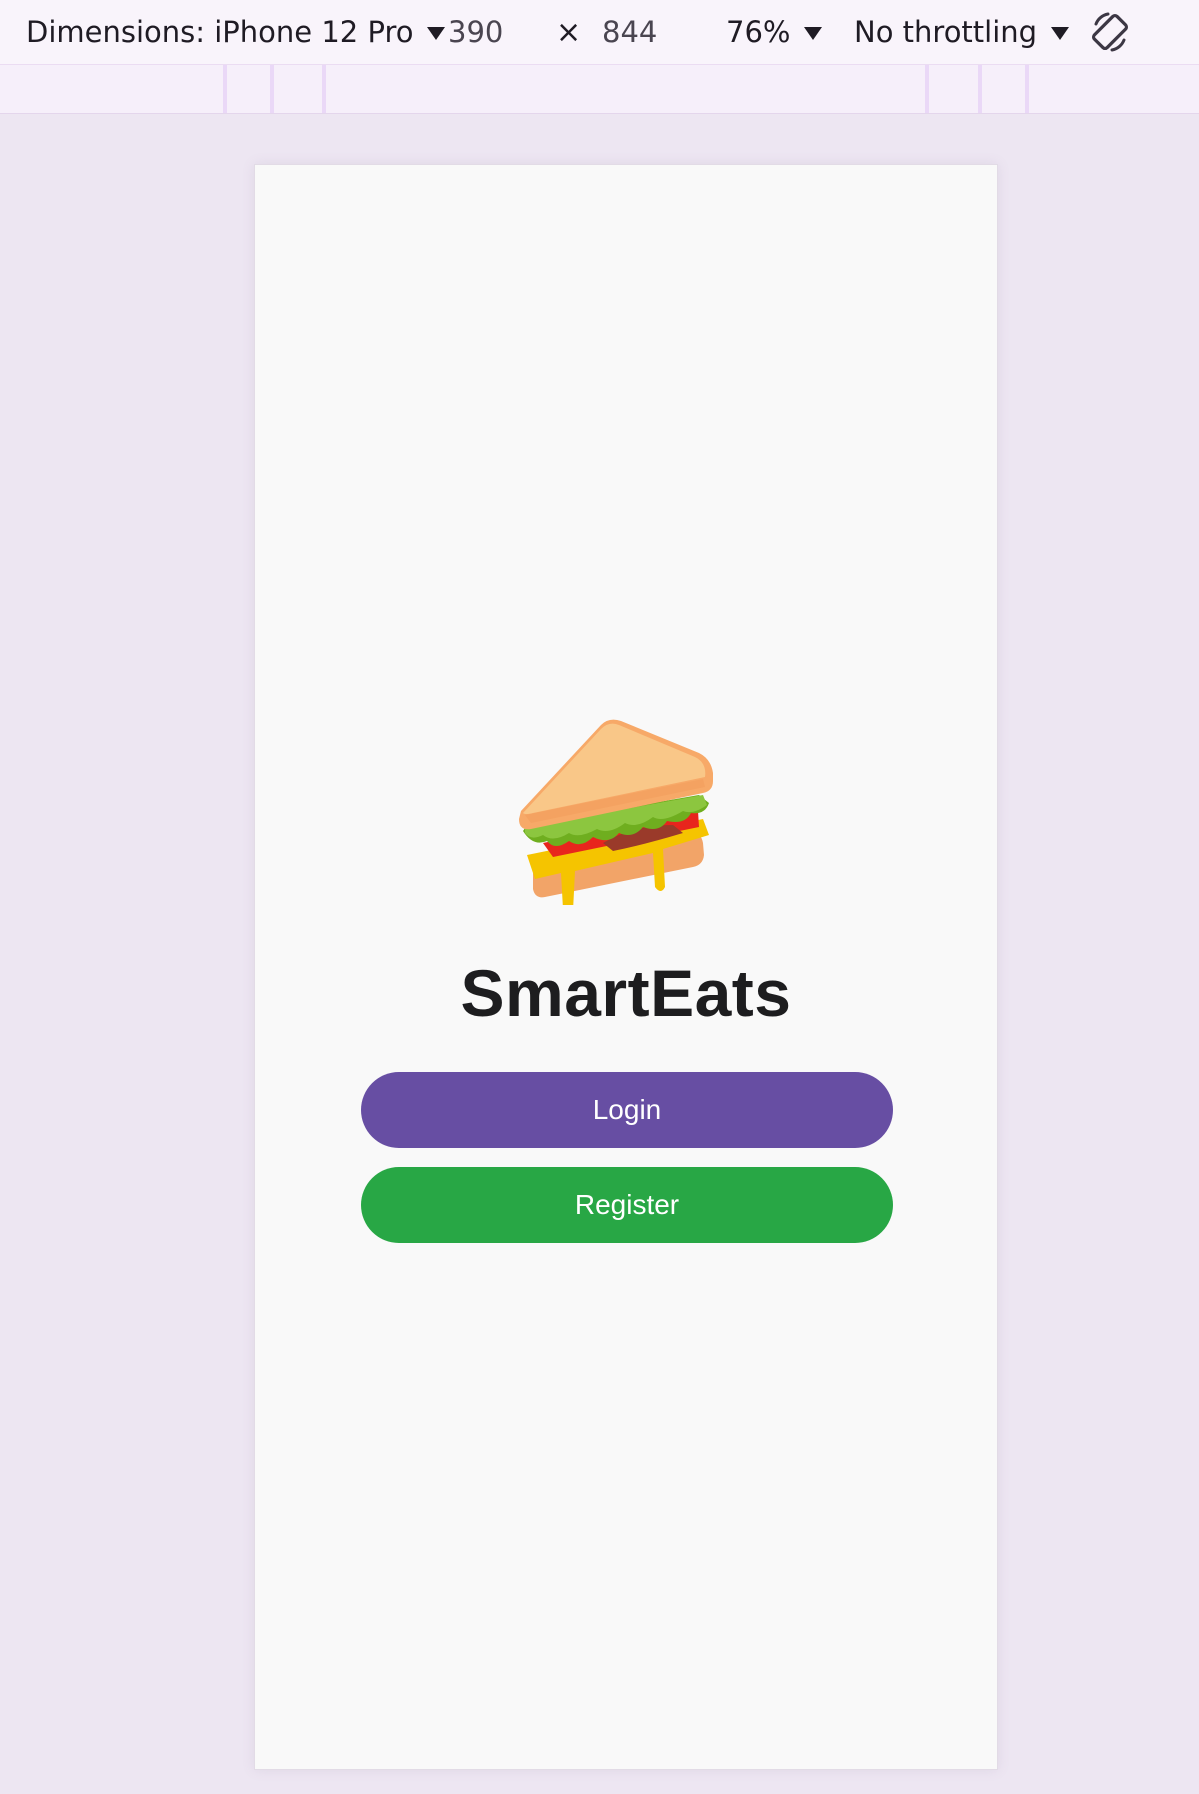 This screenshot has width=1199, height=1794. Describe the element at coordinates (220, 32) in the screenshot. I see `device-select-label: Dimensions: iPhone 12 Pro` at that location.